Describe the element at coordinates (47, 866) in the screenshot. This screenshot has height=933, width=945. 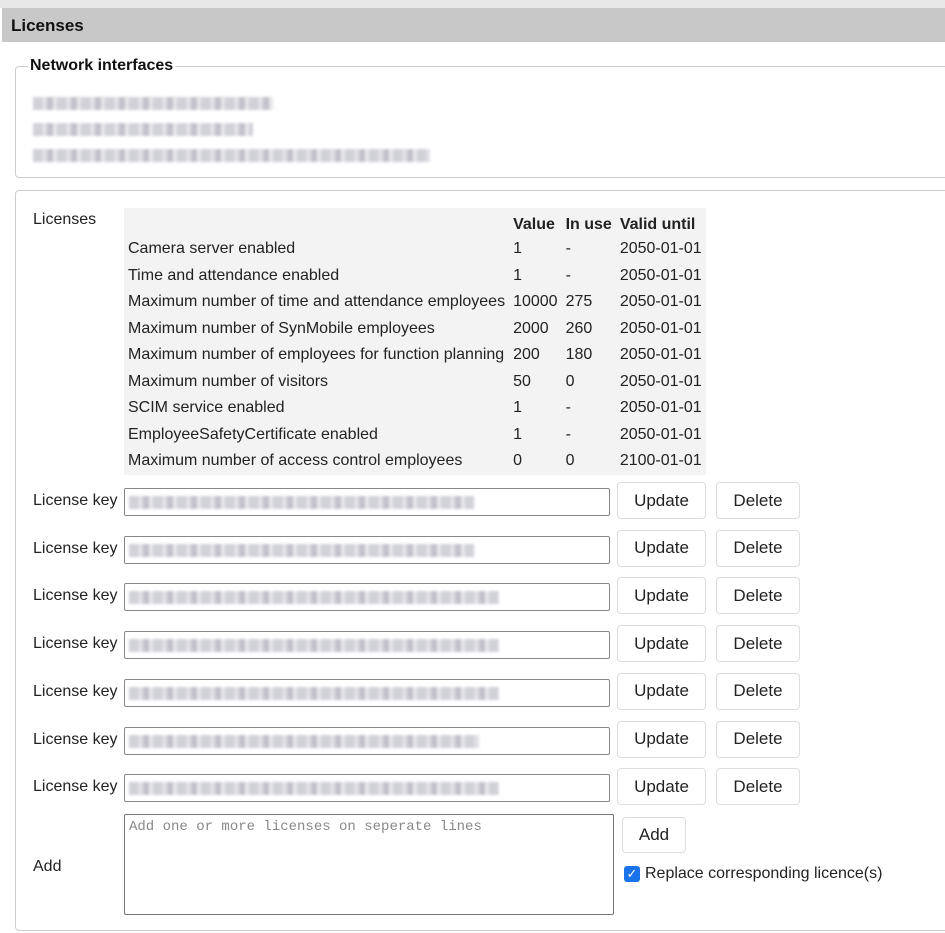
I see `add-label: Add` at that location.